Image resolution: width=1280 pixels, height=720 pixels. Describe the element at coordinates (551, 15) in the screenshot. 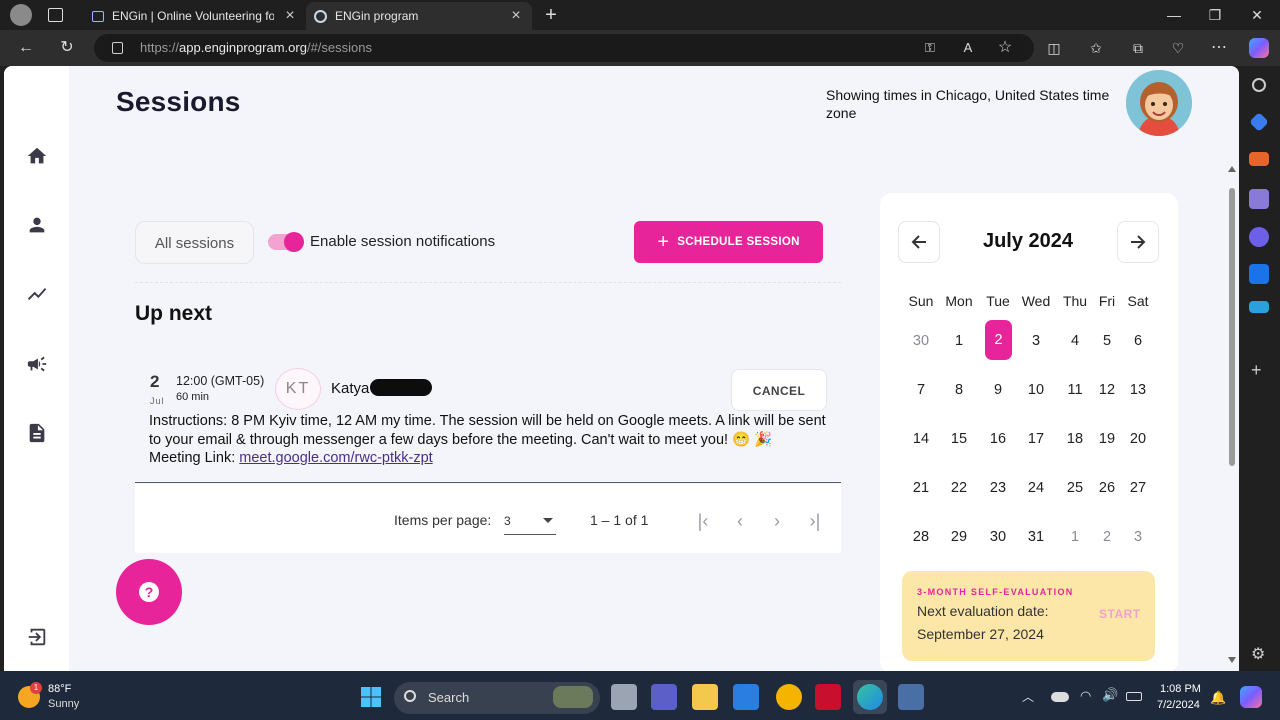

I see `new-tab-icon: +` at that location.